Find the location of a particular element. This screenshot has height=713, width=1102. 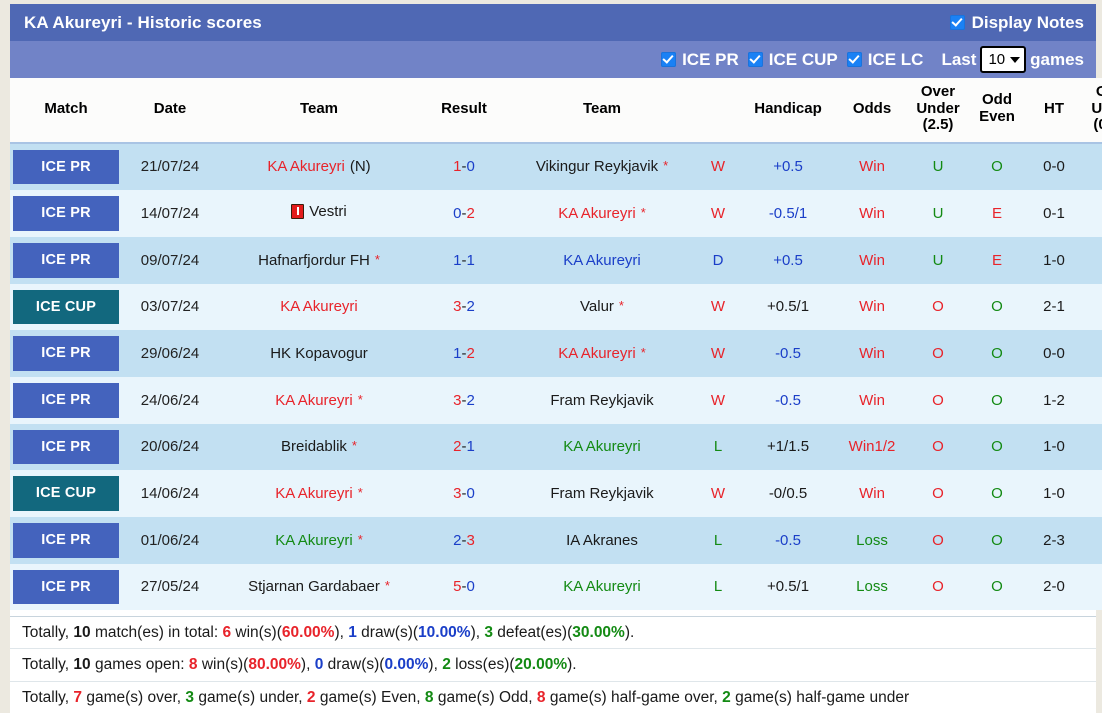

s2-losses: 2 is located at coordinates (446, 665).